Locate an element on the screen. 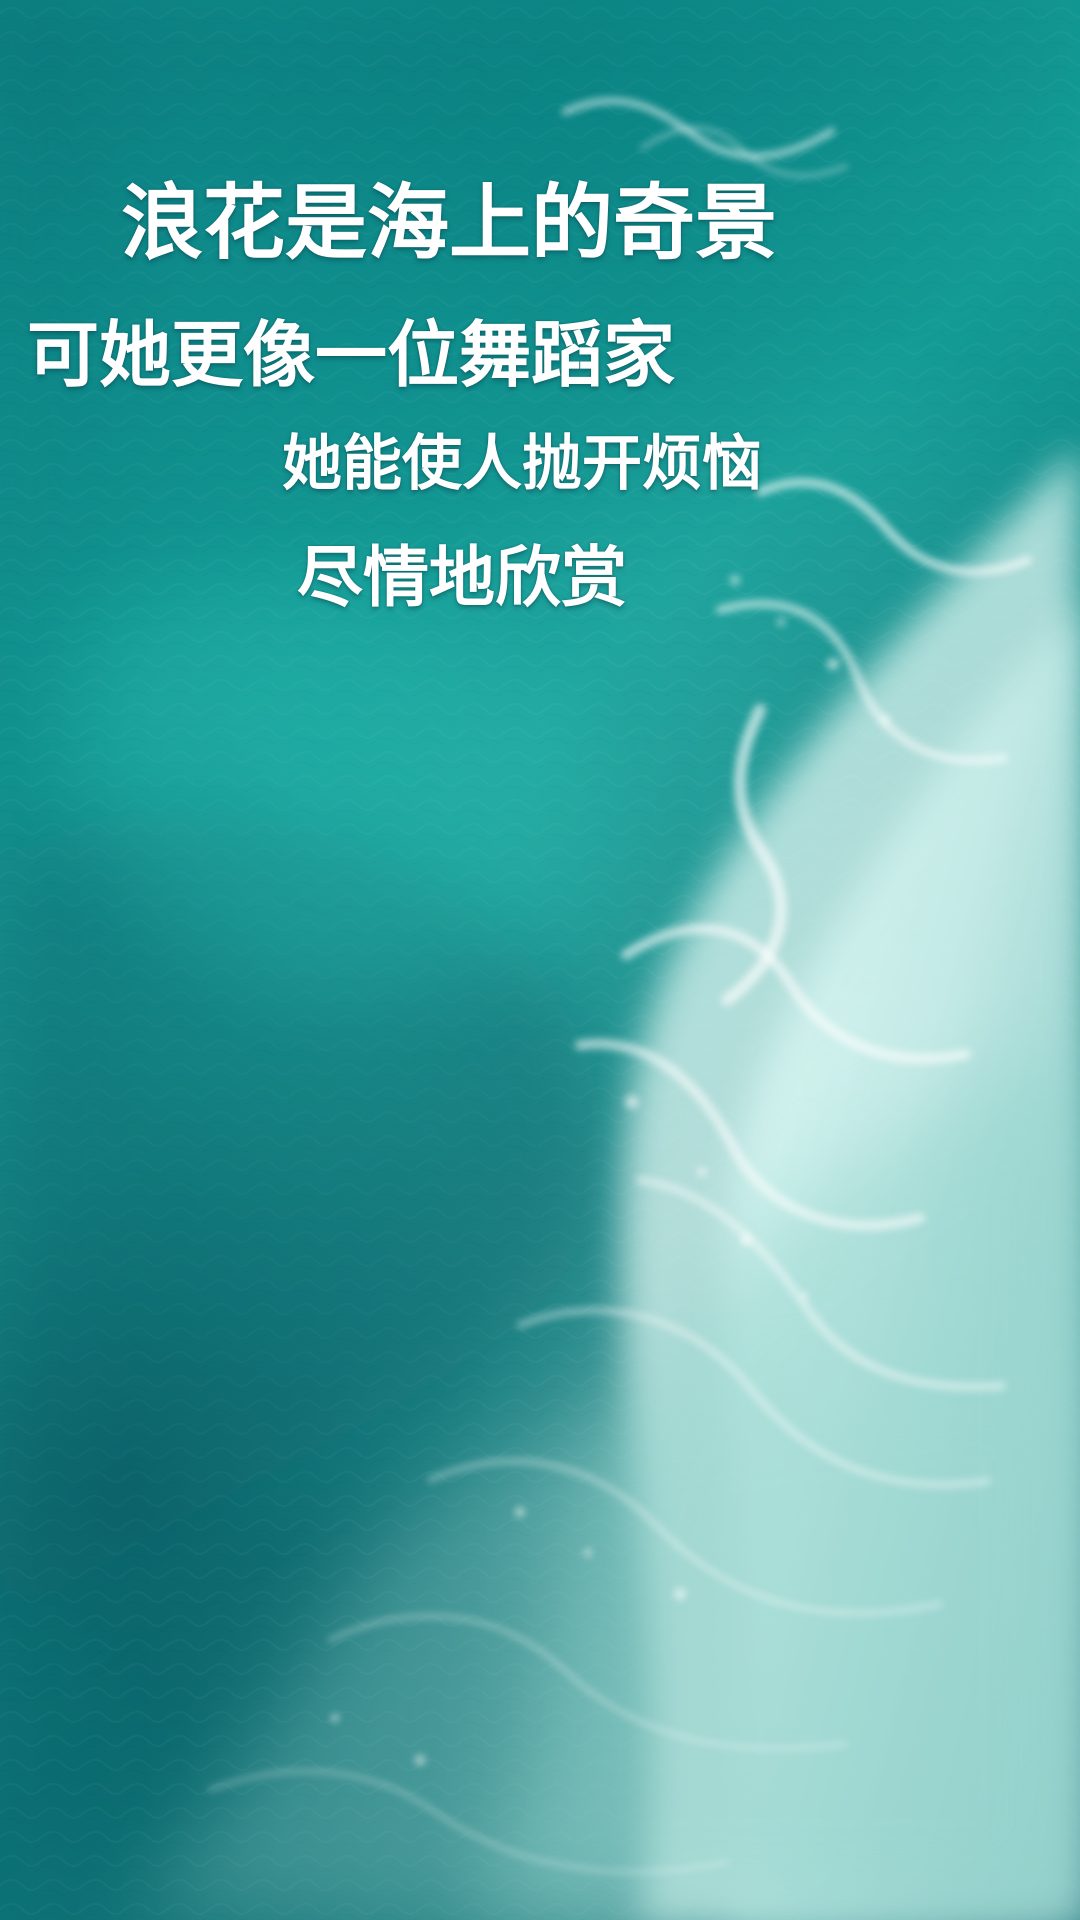  poem-line-4: 尽情地欣赏 is located at coordinates (462, 577).